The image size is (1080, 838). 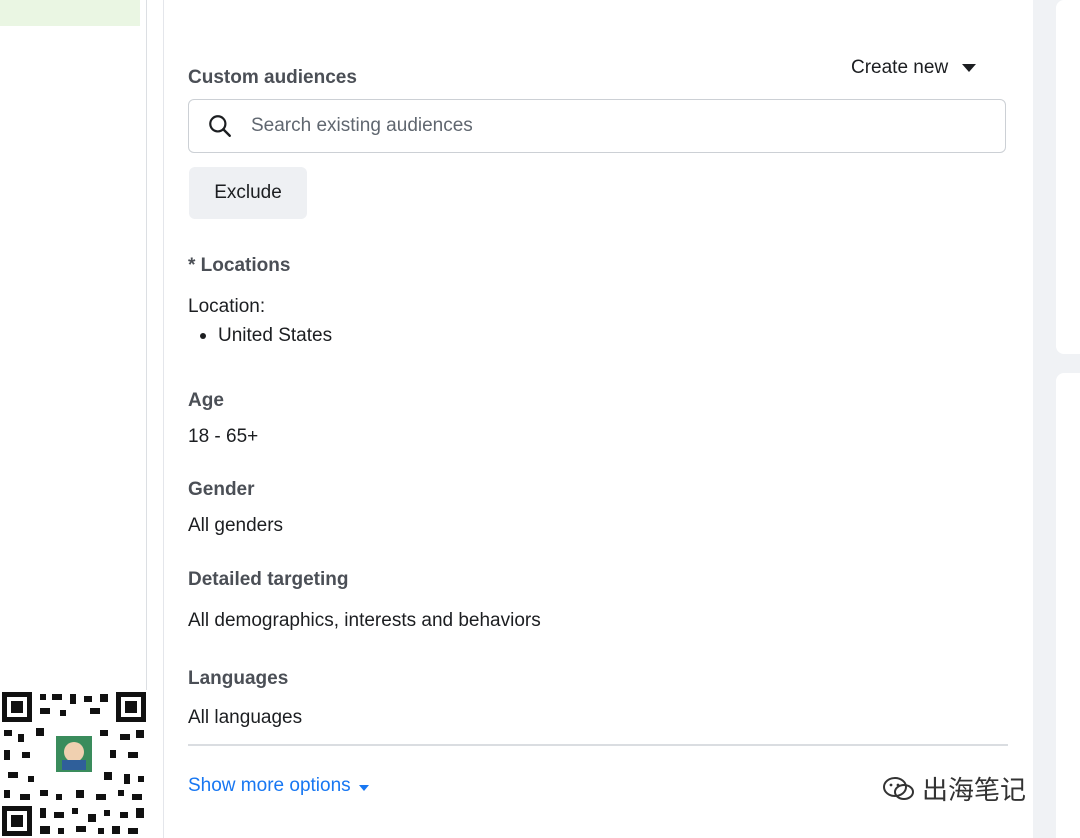 I want to click on wechat-brand-text: 出海笔记, so click(x=974, y=791).